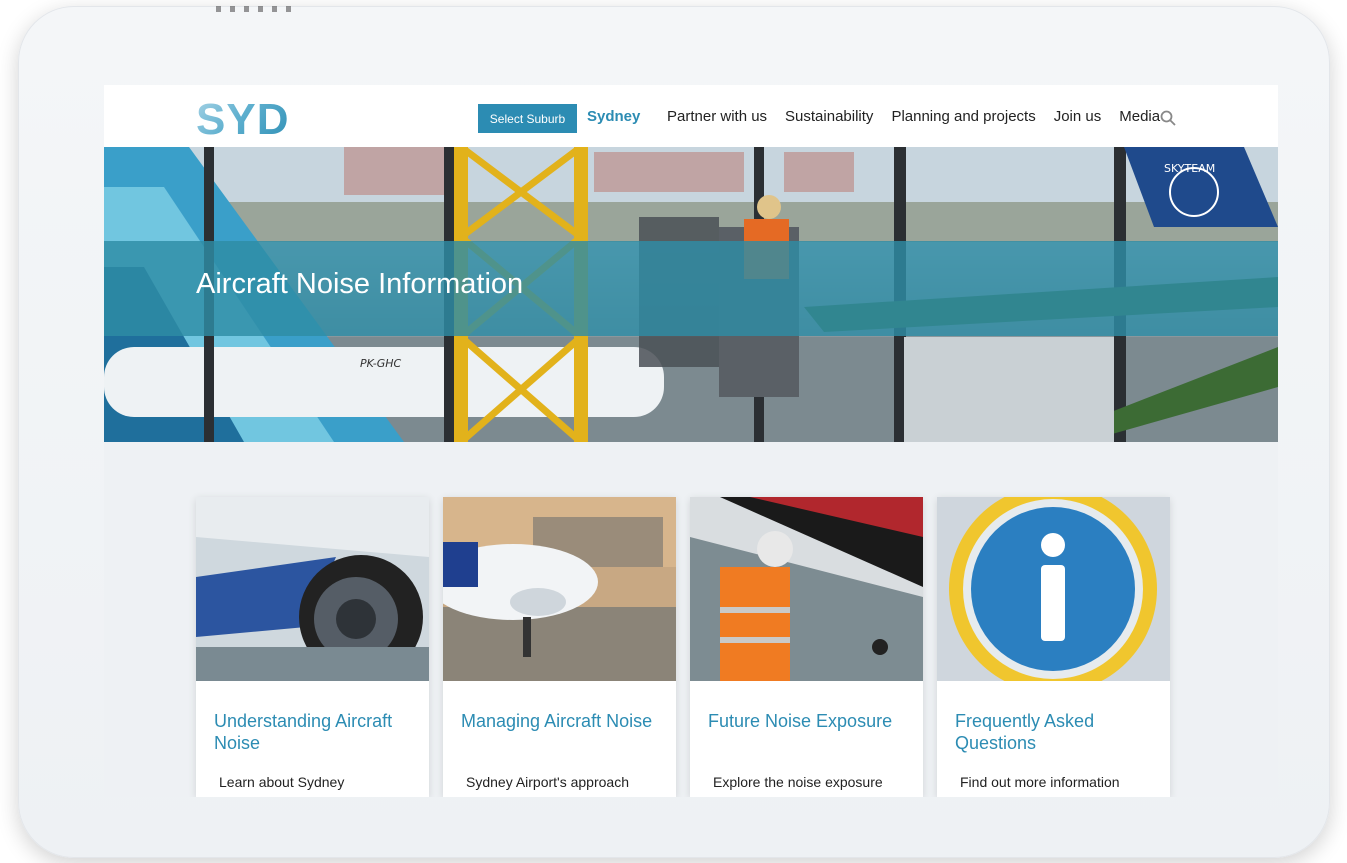 This screenshot has height=863, width=1347. What do you see at coordinates (808, 721) in the screenshot?
I see `card-title: Future Noise Exposure` at bounding box center [808, 721].